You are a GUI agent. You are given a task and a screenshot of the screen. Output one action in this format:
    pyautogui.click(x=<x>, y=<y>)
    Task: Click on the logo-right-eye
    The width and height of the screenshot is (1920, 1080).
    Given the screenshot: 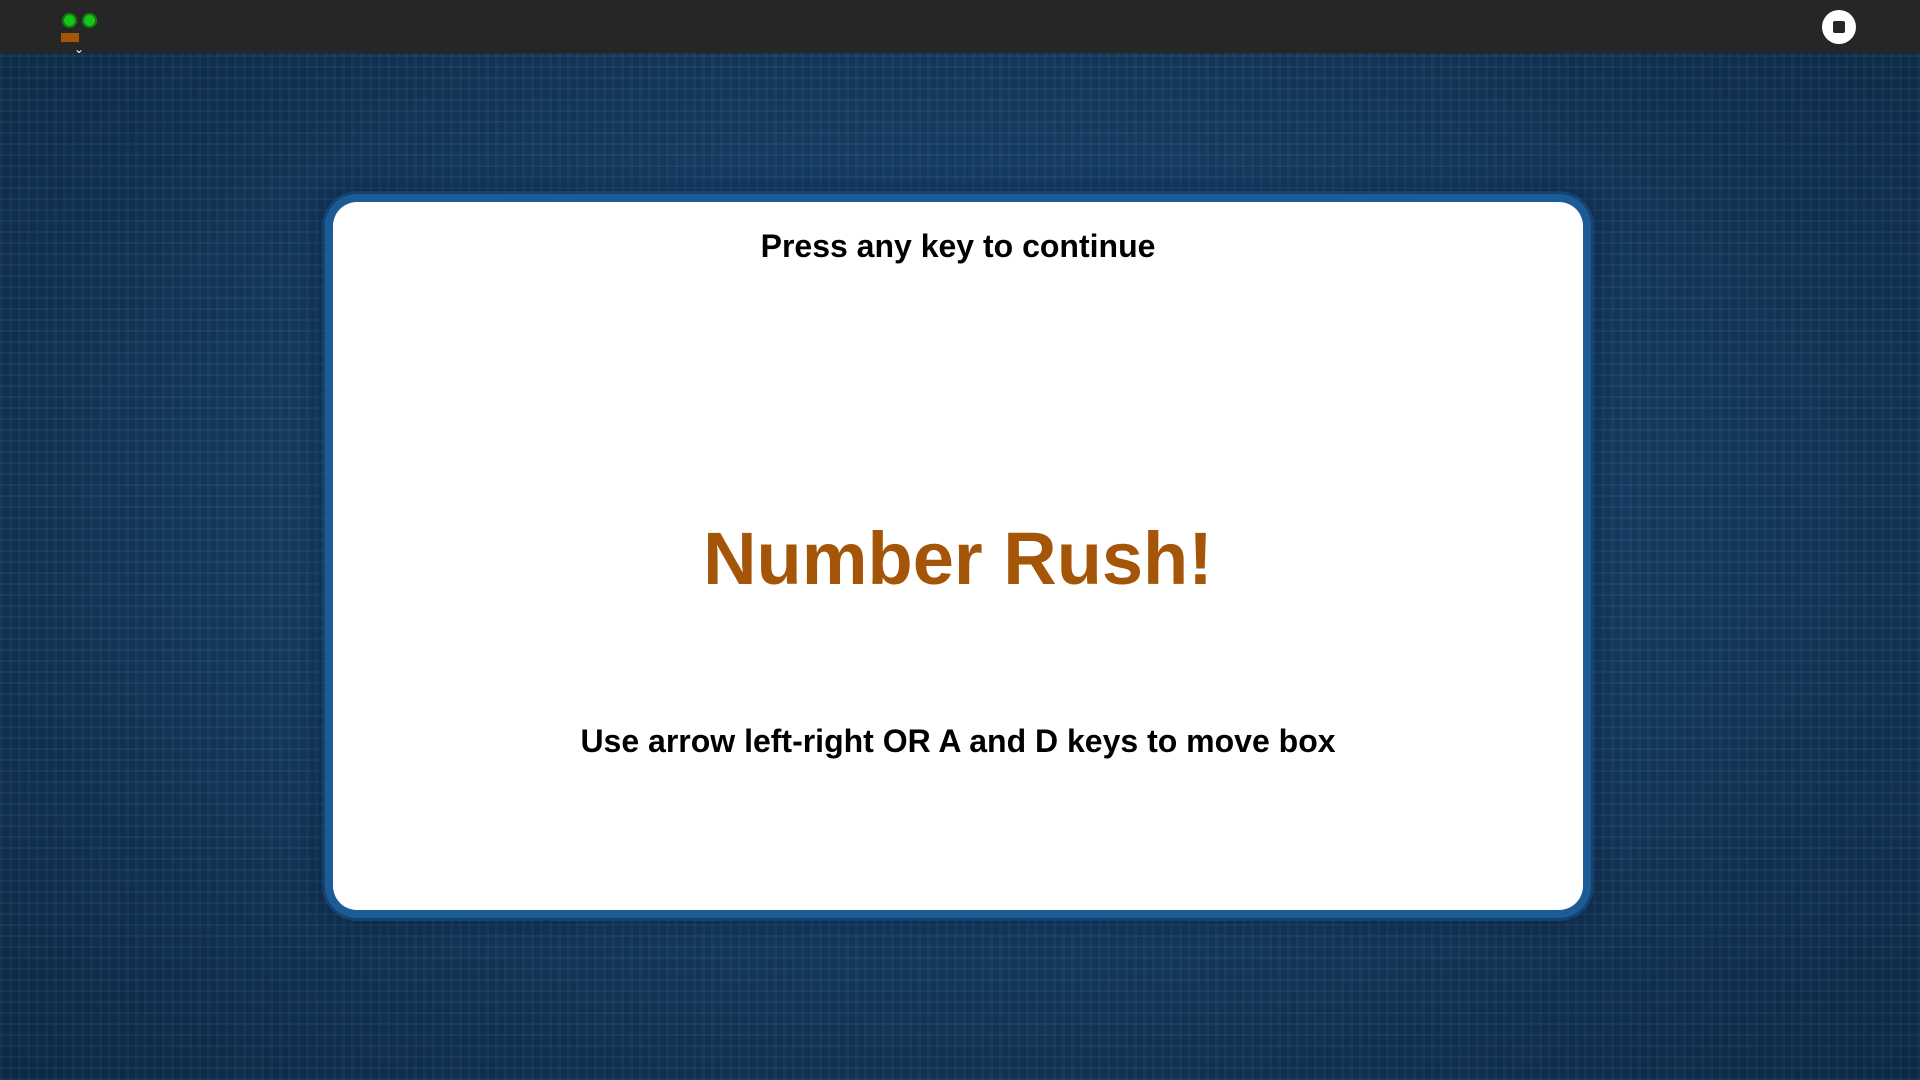 What is the action you would take?
    pyautogui.click(x=89, y=20)
    